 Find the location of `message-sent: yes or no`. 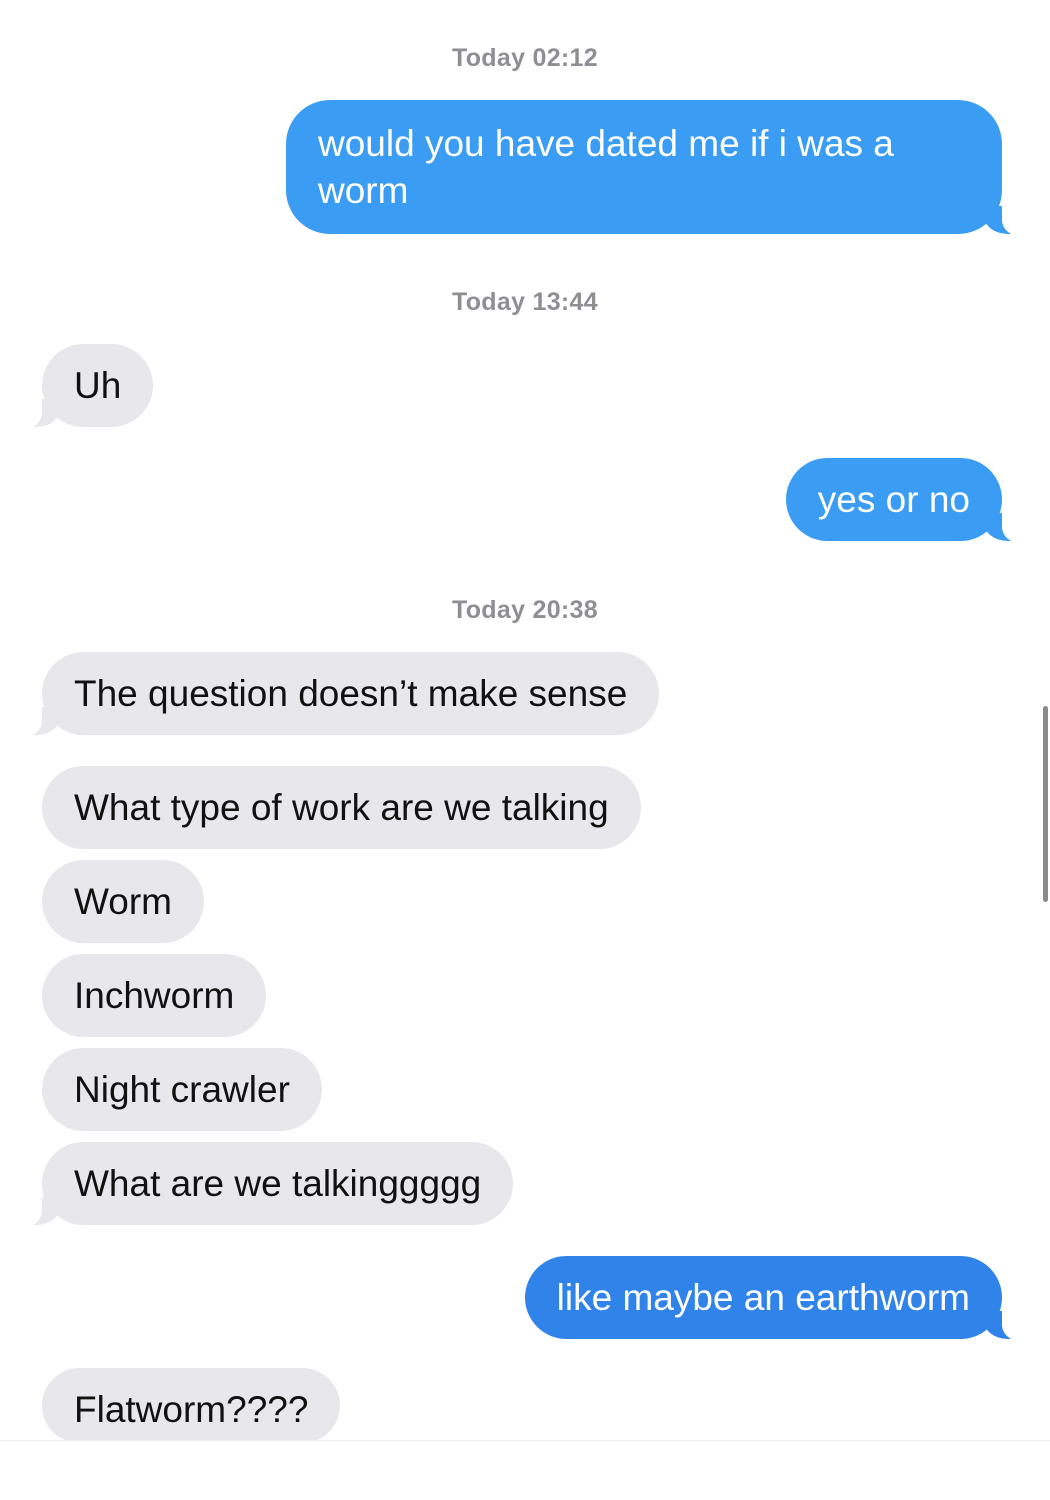

message-sent: yes or no is located at coordinates (909, 500).